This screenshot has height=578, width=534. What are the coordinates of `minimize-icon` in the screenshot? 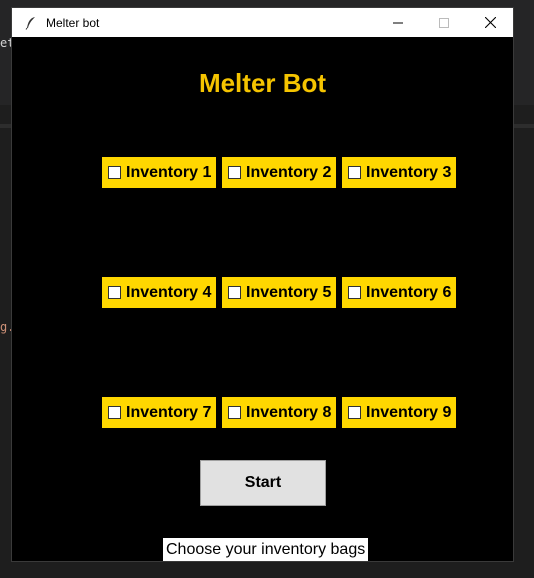 It's located at (398, 22).